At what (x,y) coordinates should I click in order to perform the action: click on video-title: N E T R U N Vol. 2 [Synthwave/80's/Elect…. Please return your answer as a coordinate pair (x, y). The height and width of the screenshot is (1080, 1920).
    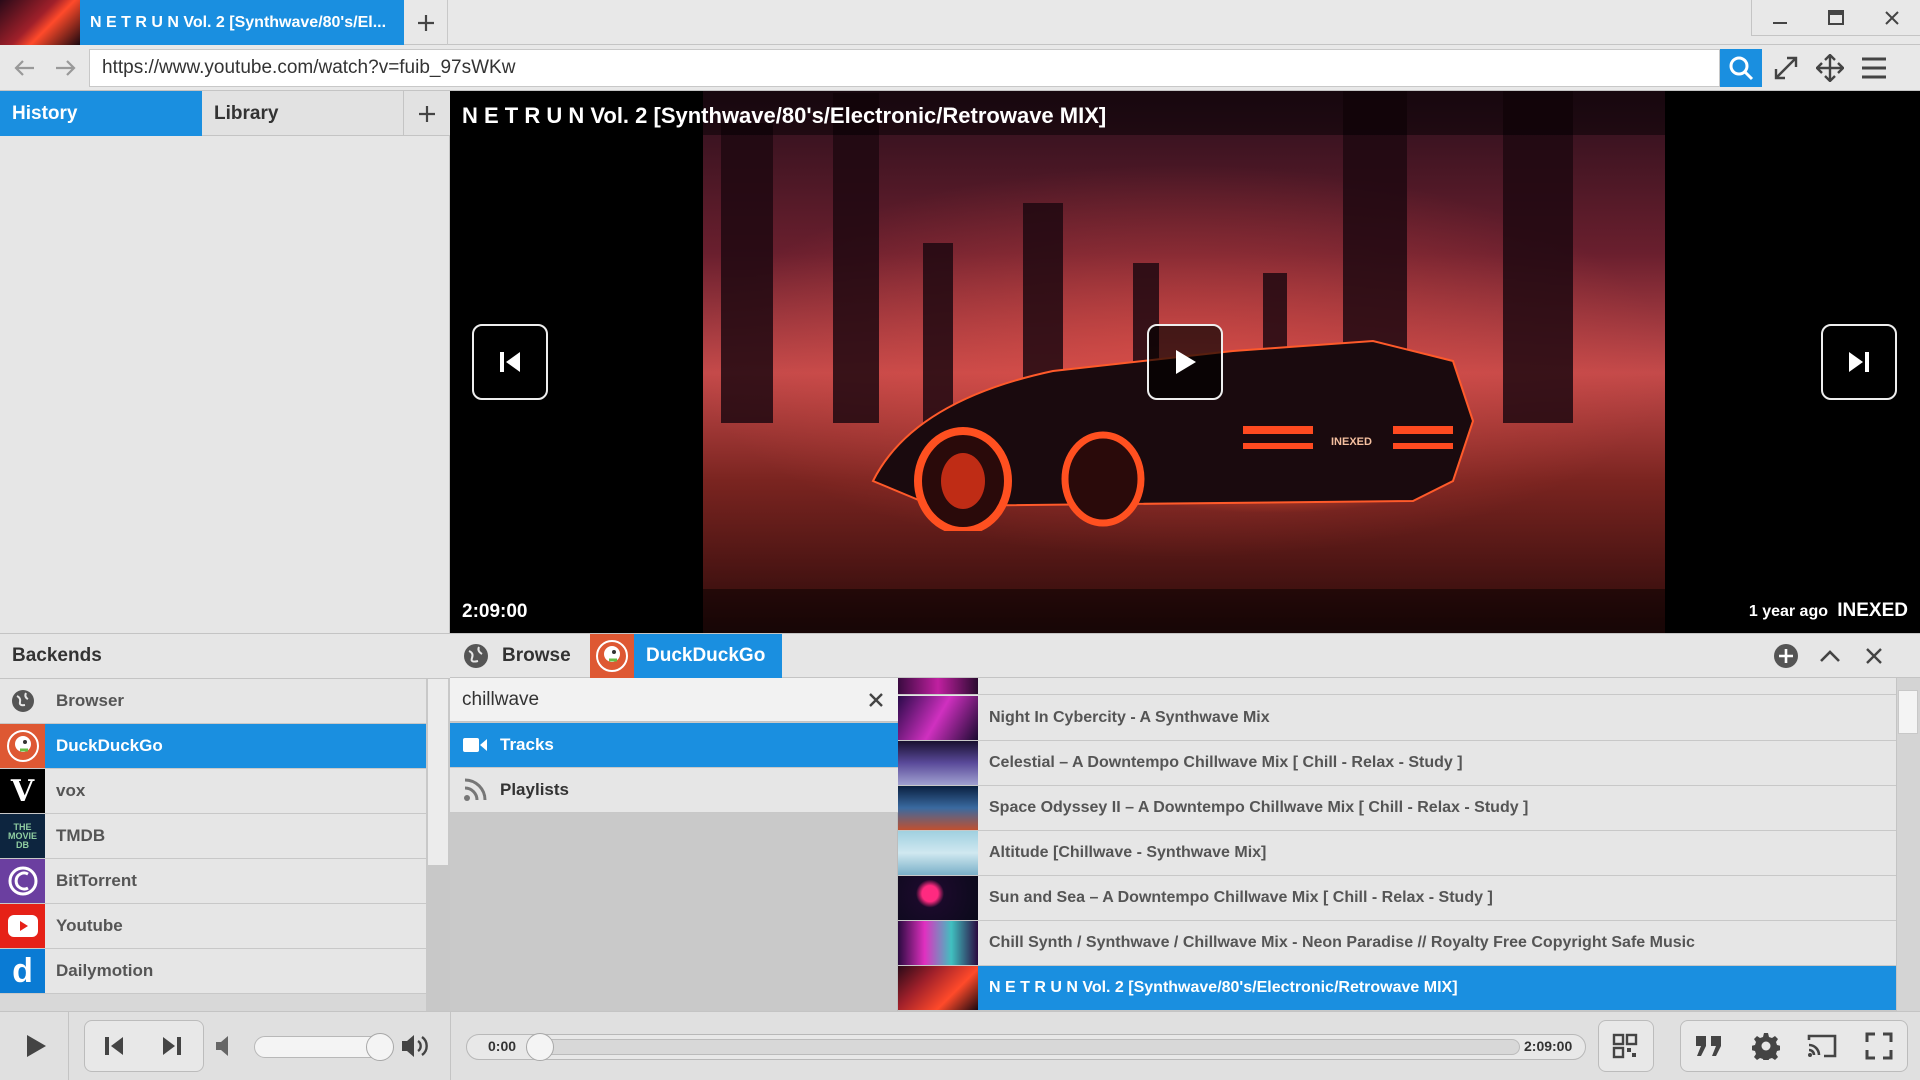
    Looking at the image, I should click on (784, 115).